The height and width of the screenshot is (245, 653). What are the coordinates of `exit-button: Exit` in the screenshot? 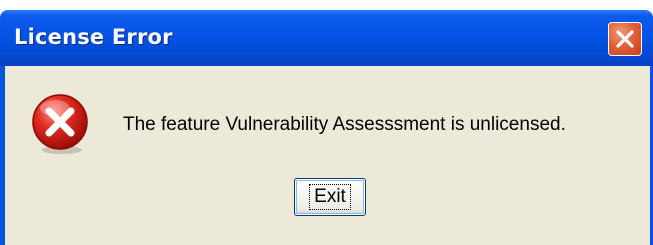 It's located at (330, 197).